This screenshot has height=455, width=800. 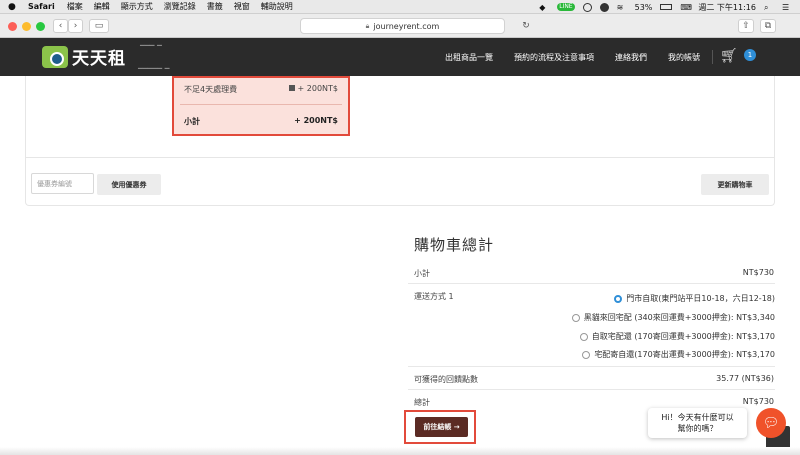 What do you see at coordinates (137, 6) in the screenshot?
I see `menu-view: 顯示方式` at bounding box center [137, 6].